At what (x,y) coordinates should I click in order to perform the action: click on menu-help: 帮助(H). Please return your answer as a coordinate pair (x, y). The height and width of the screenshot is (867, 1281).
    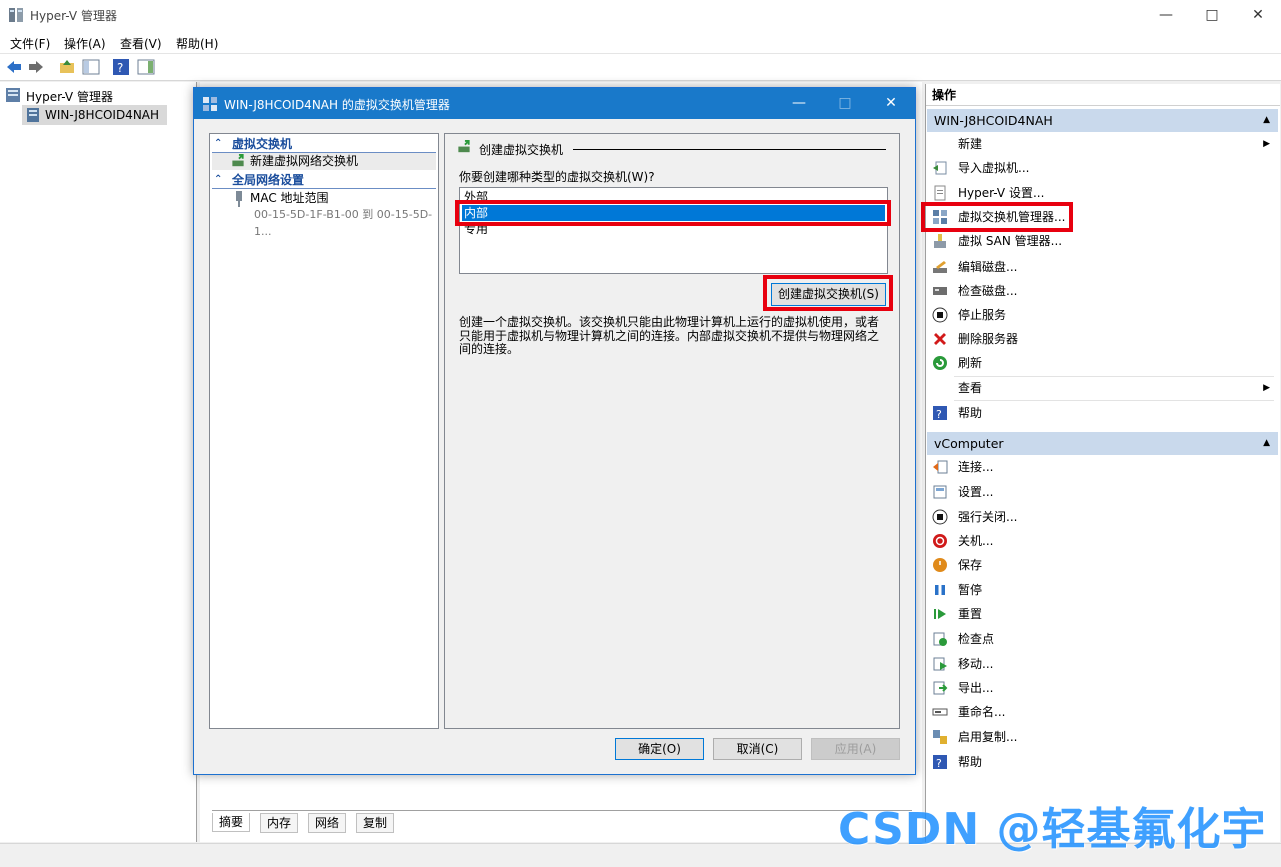
    Looking at the image, I should click on (197, 43).